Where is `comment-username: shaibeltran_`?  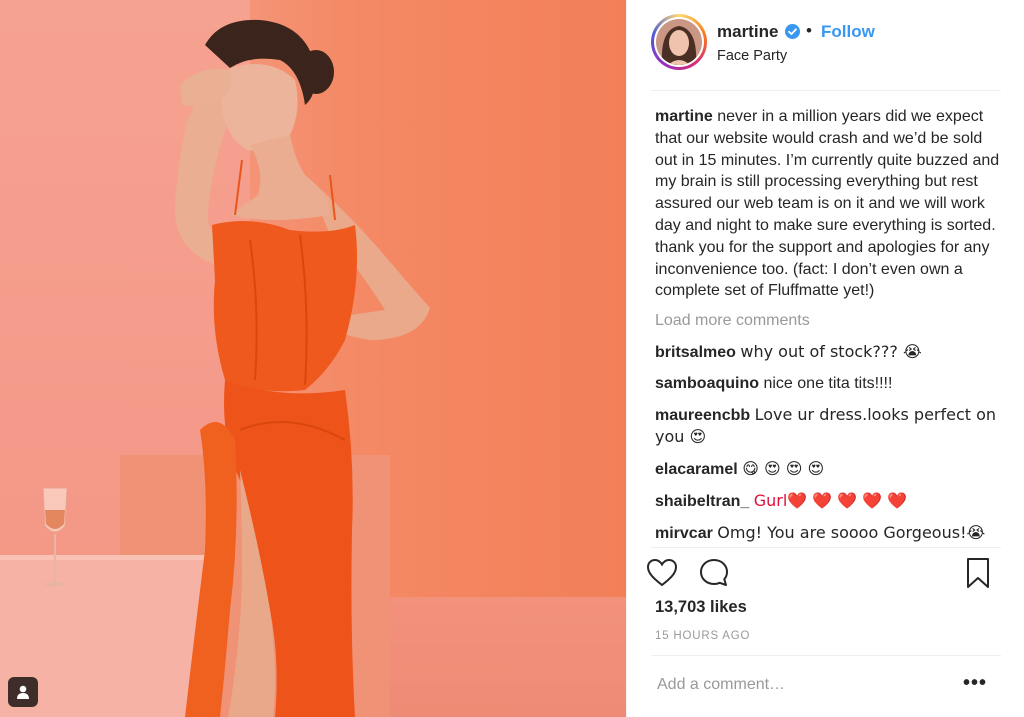 comment-username: shaibeltran_ is located at coordinates (702, 501).